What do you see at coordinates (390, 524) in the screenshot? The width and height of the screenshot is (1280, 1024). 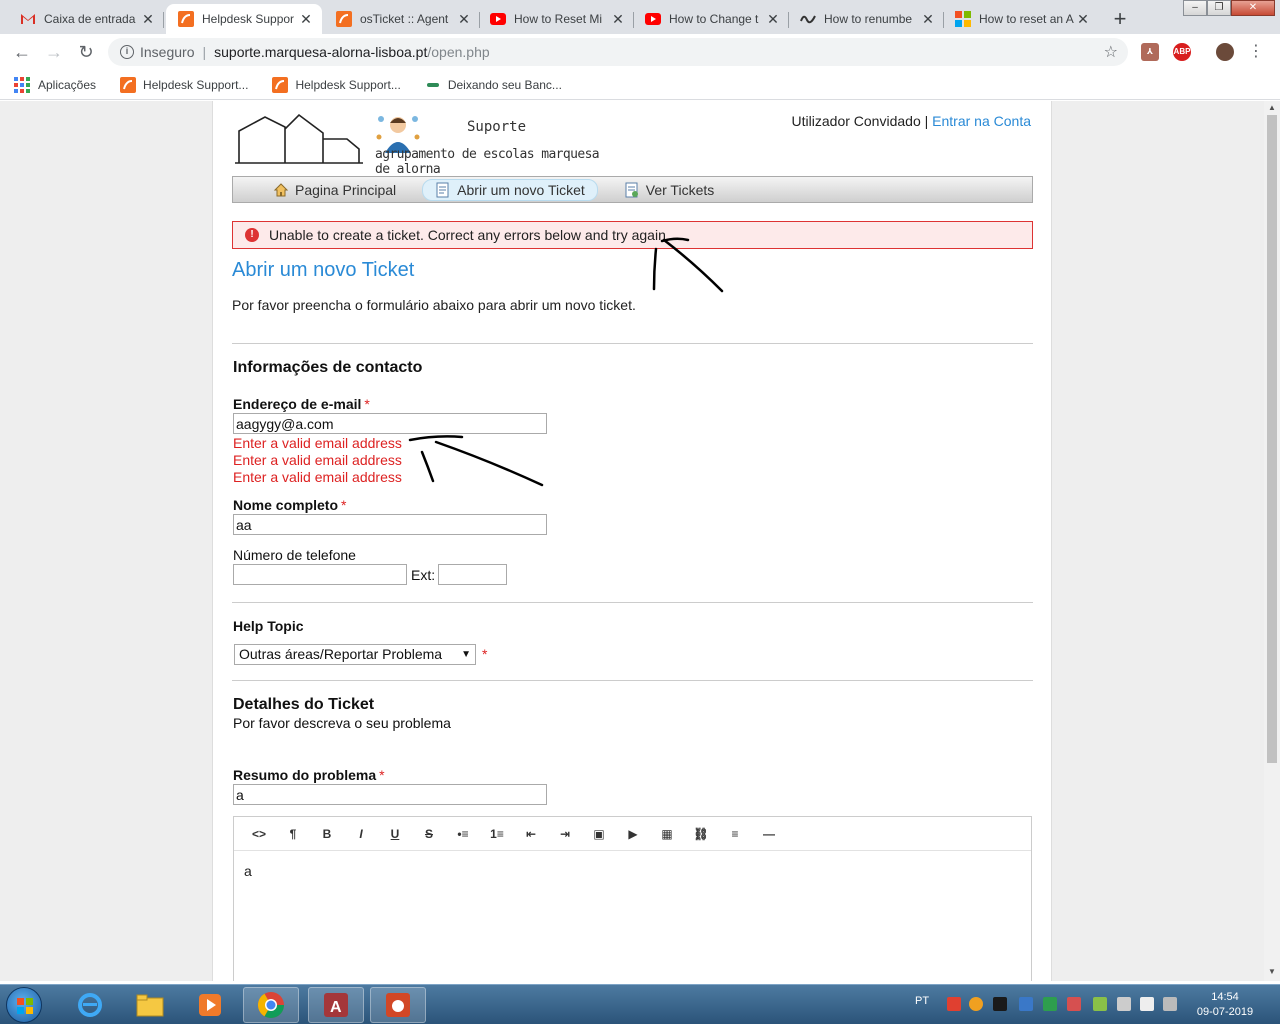 I see `full-name-field` at bounding box center [390, 524].